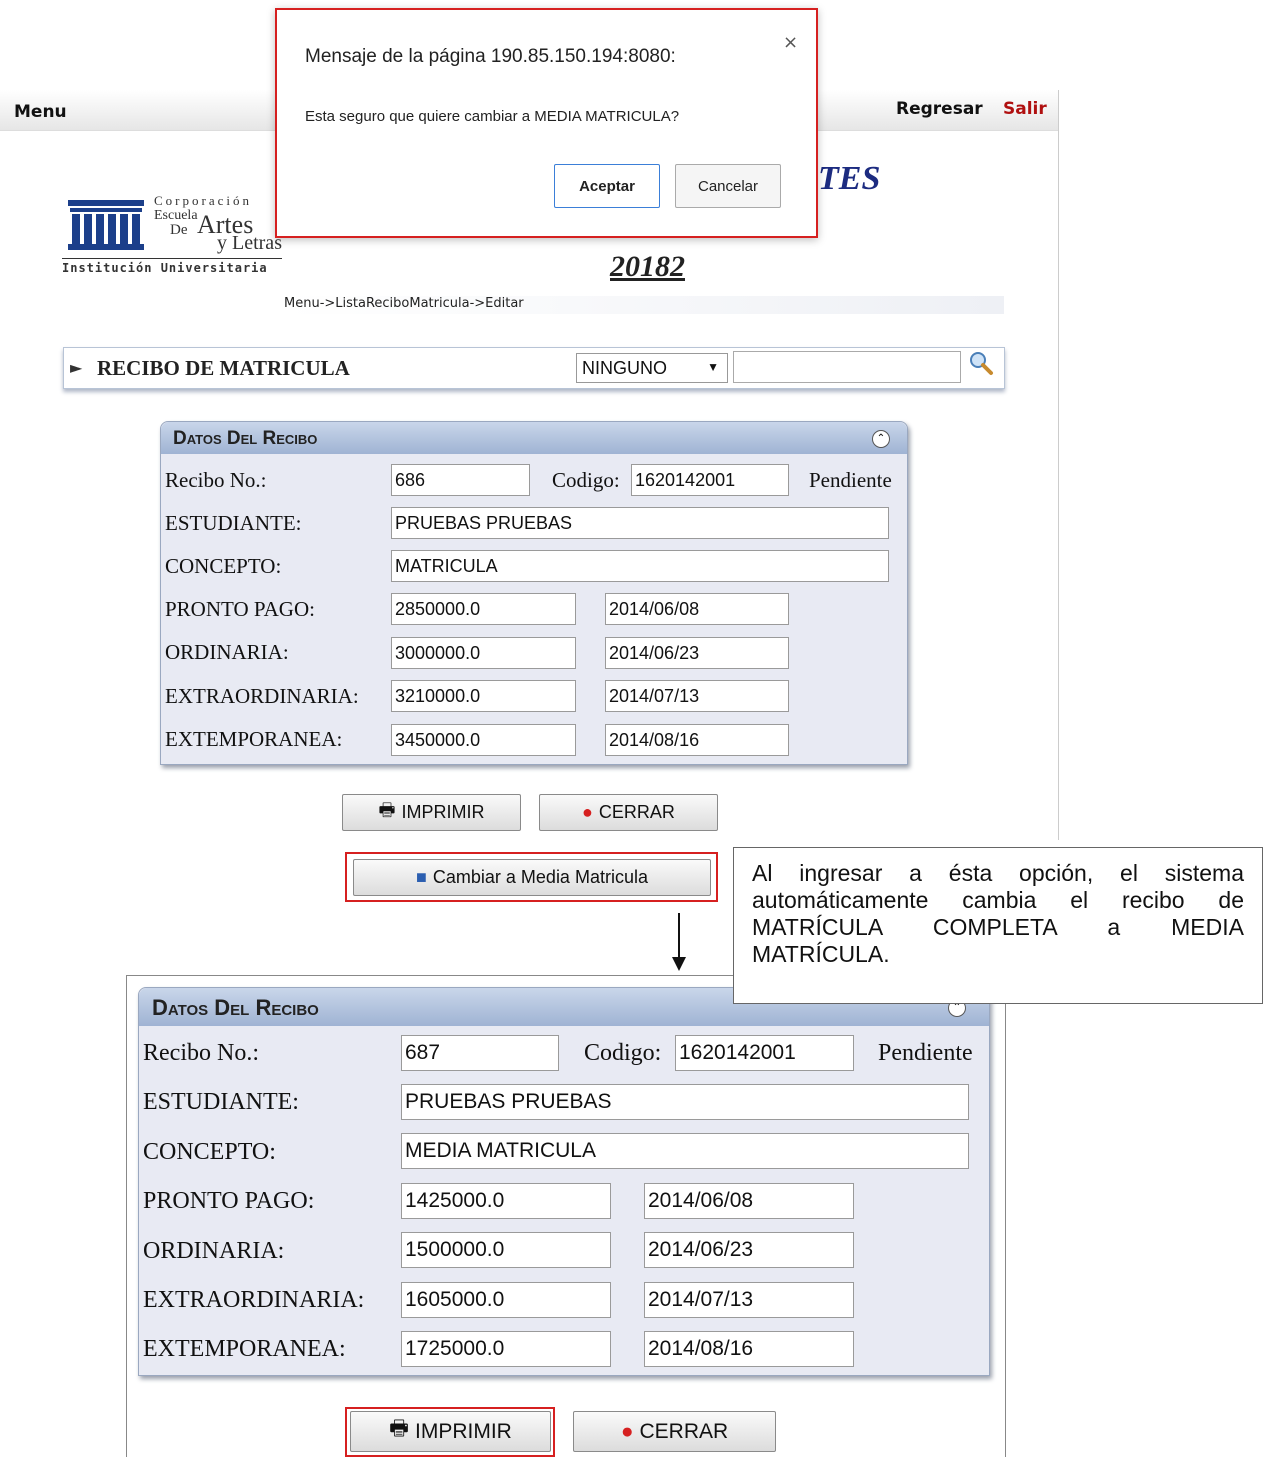  What do you see at coordinates (534, 368) in the screenshot?
I see `recibo-toolbar: ► RECIBO DE MATRICULA NINGUNO ▼` at bounding box center [534, 368].